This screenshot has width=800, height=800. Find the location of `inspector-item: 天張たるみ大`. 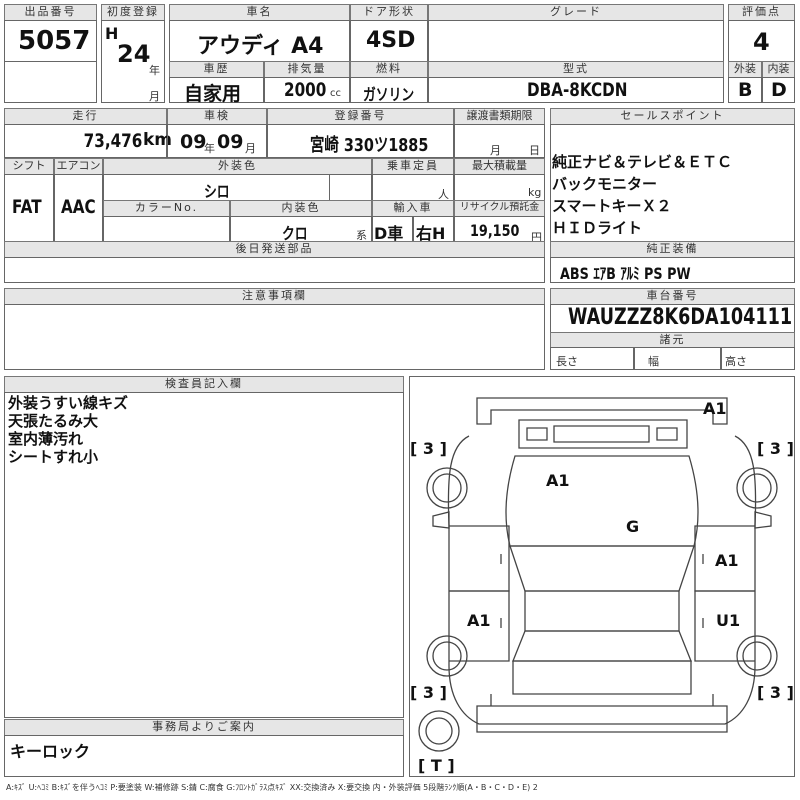

inspector-item: 天張たるみ大 is located at coordinates (53, 421).